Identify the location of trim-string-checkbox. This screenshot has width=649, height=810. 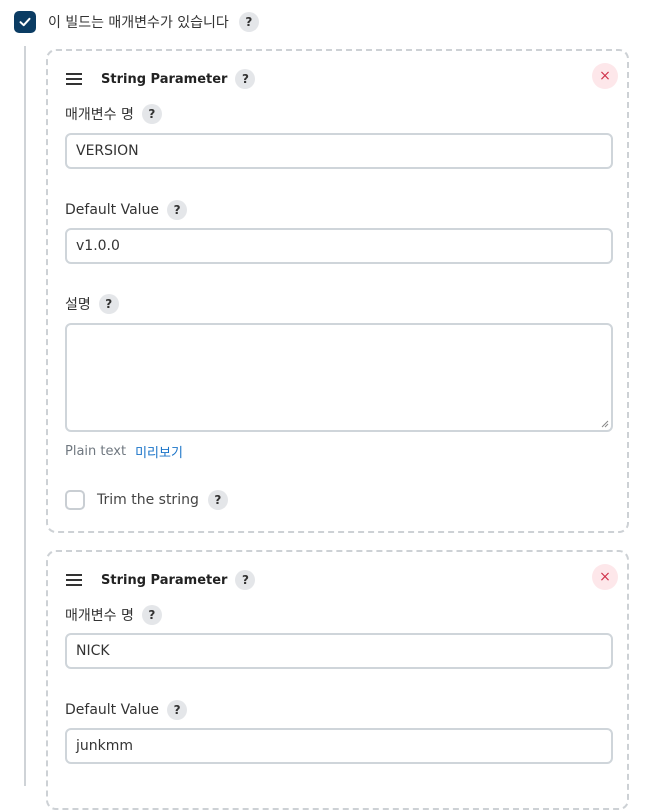
(75, 500).